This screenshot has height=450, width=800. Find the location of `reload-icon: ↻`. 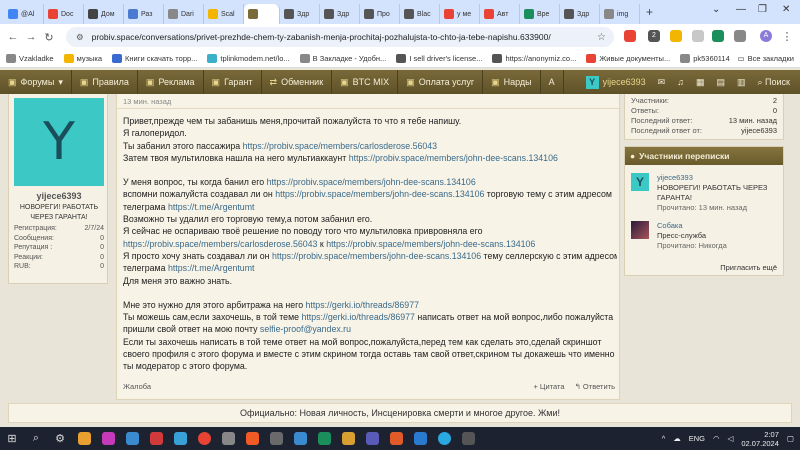

reload-icon: ↻ is located at coordinates (49, 37).